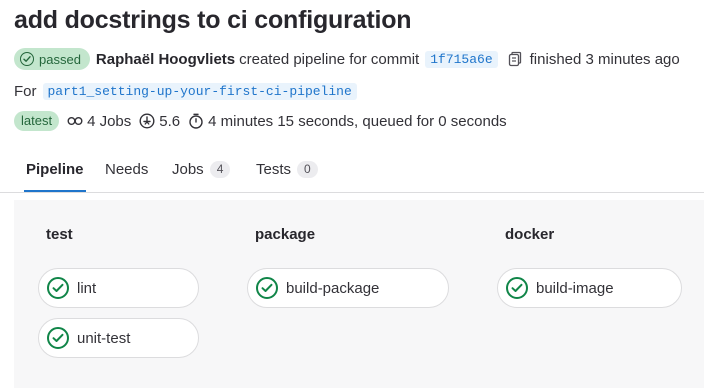  I want to click on copy-icon, so click(514, 59).